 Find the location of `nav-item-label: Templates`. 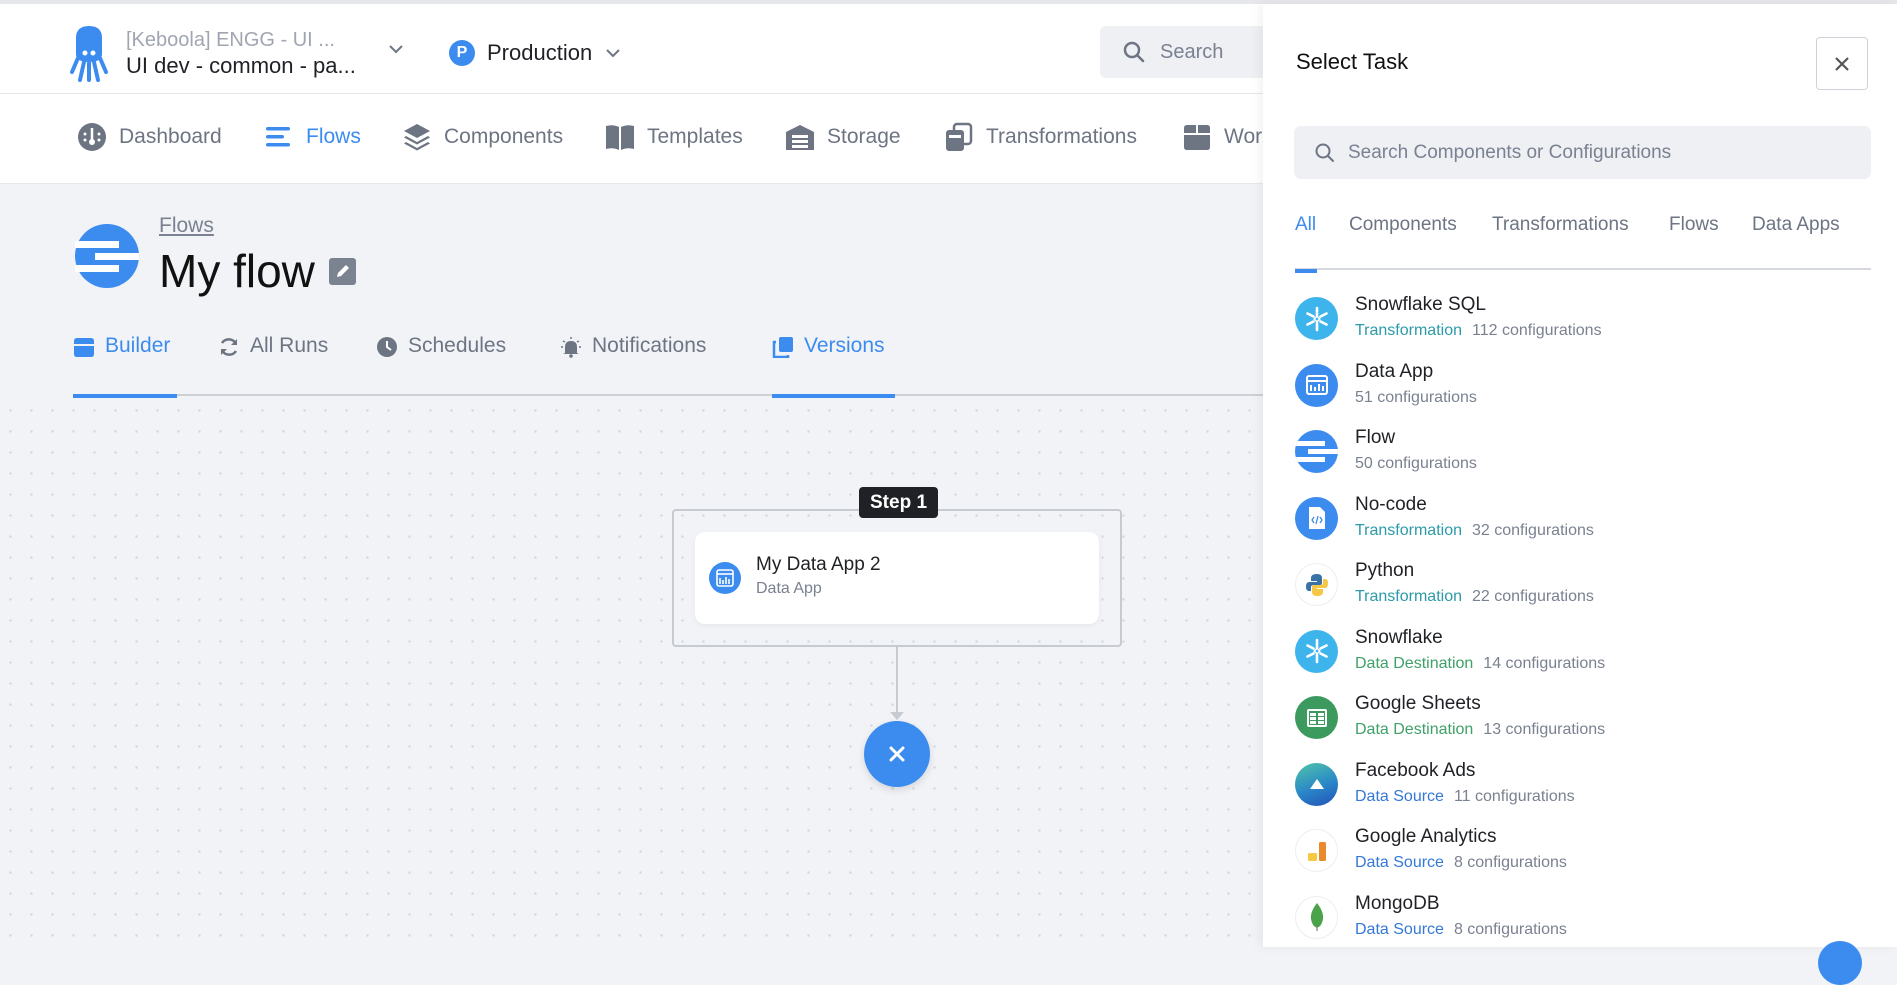

nav-item-label: Templates is located at coordinates (695, 136).